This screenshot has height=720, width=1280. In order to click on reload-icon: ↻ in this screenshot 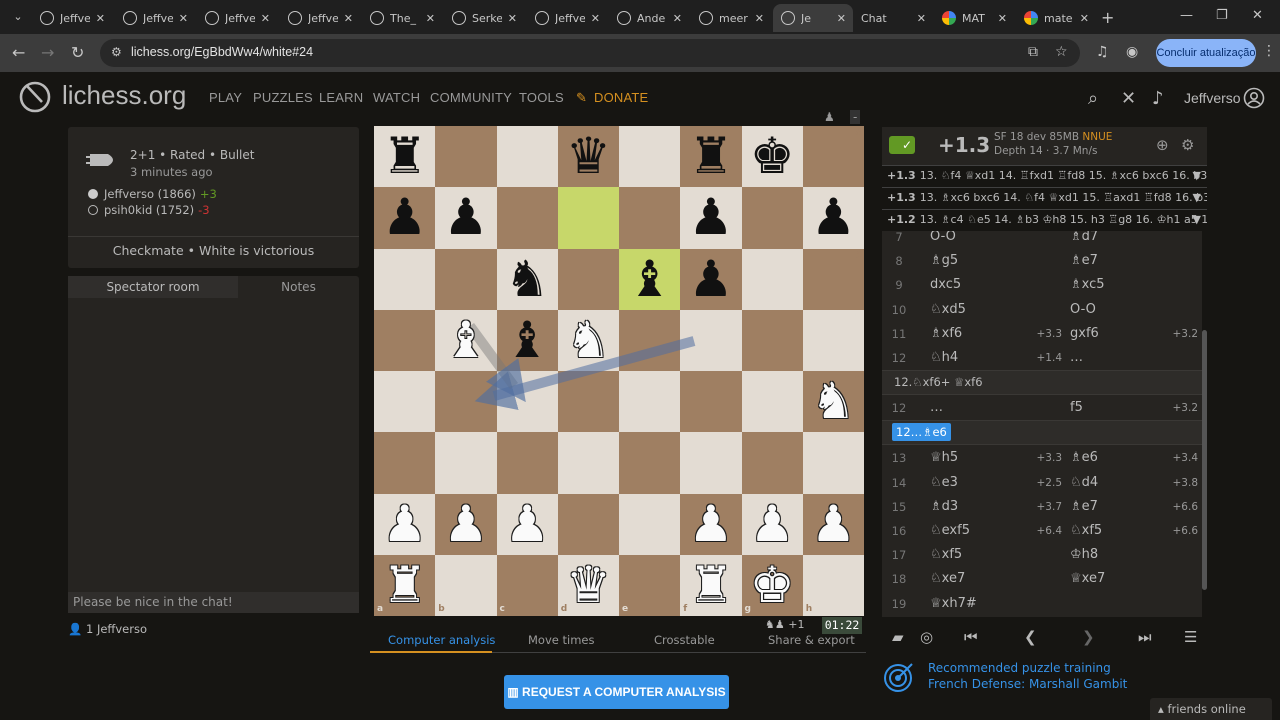, I will do `click(77, 52)`.